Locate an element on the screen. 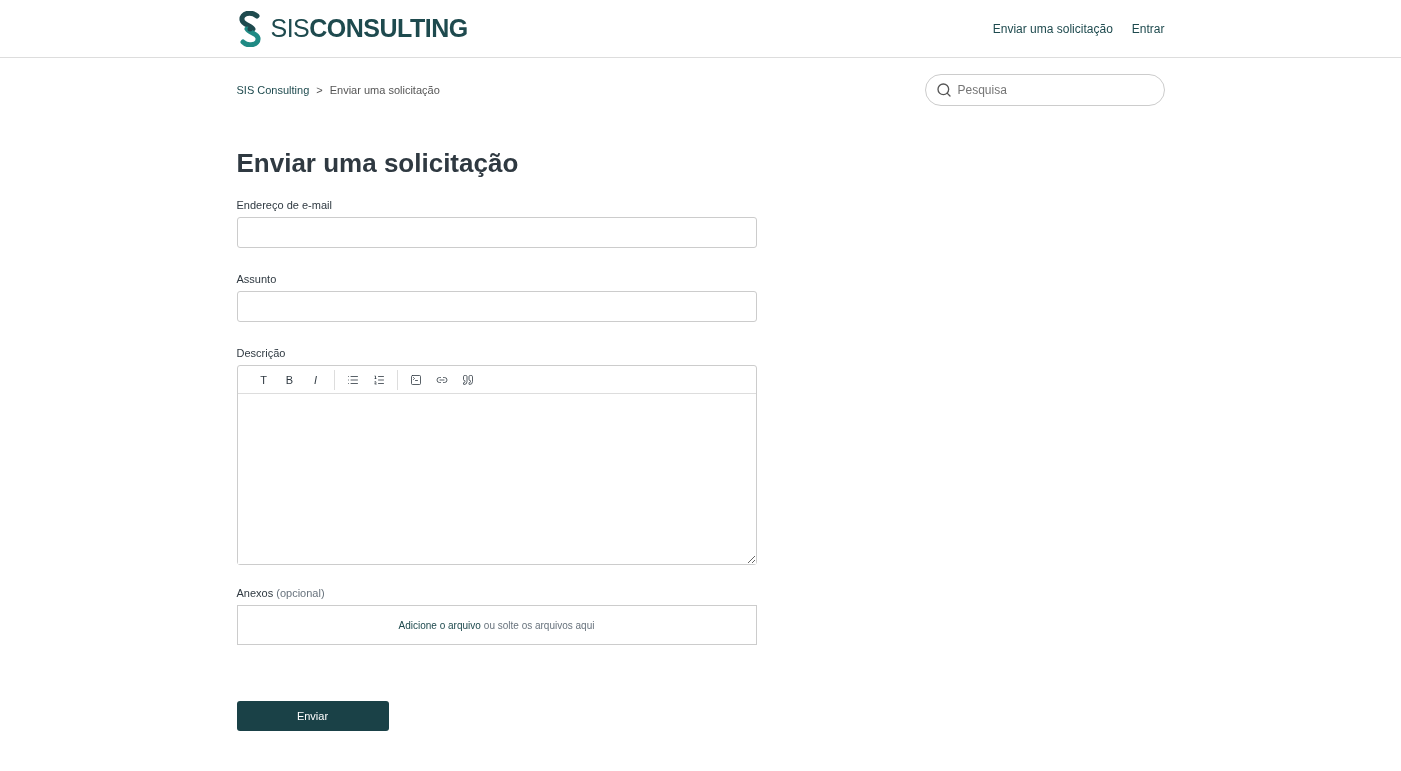 The height and width of the screenshot is (771, 1401). nav-link: Entrar is located at coordinates (1148, 28).